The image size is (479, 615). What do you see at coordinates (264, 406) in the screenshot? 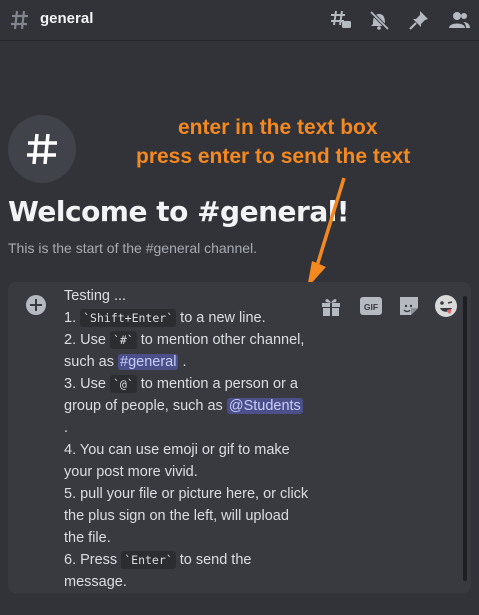
I see `role-mention: @Students` at bounding box center [264, 406].